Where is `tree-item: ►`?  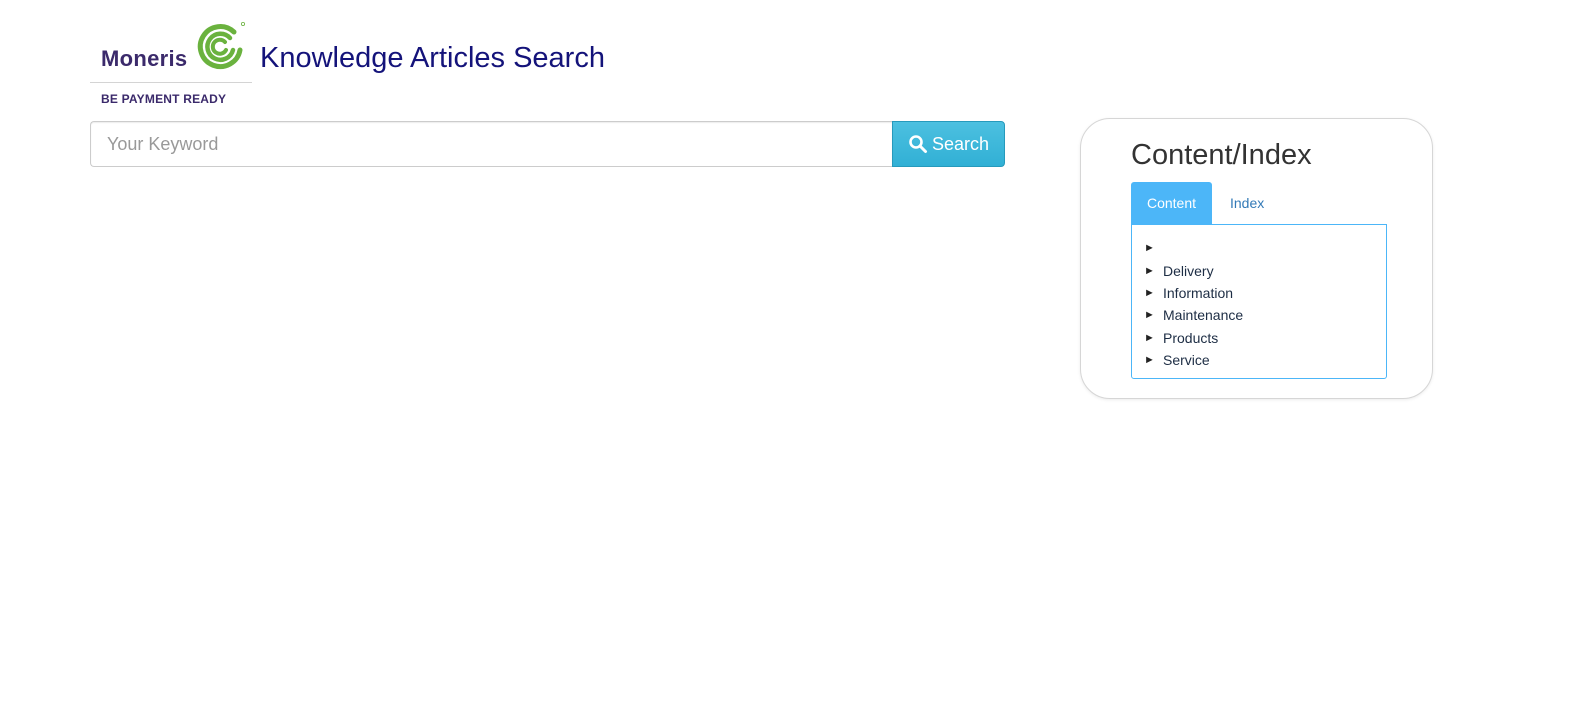 tree-item: ► is located at coordinates (1265, 248).